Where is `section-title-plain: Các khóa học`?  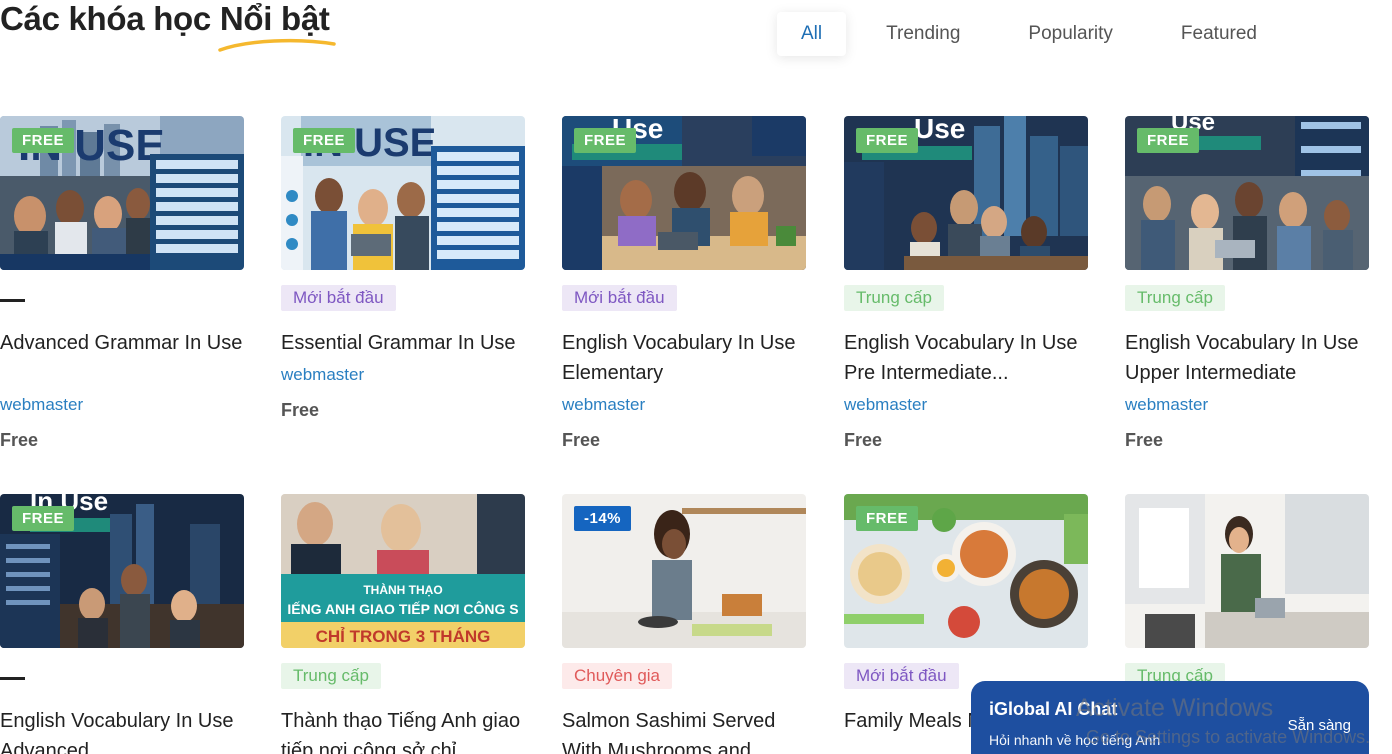 section-title-plain: Các khóa học is located at coordinates (110, 18).